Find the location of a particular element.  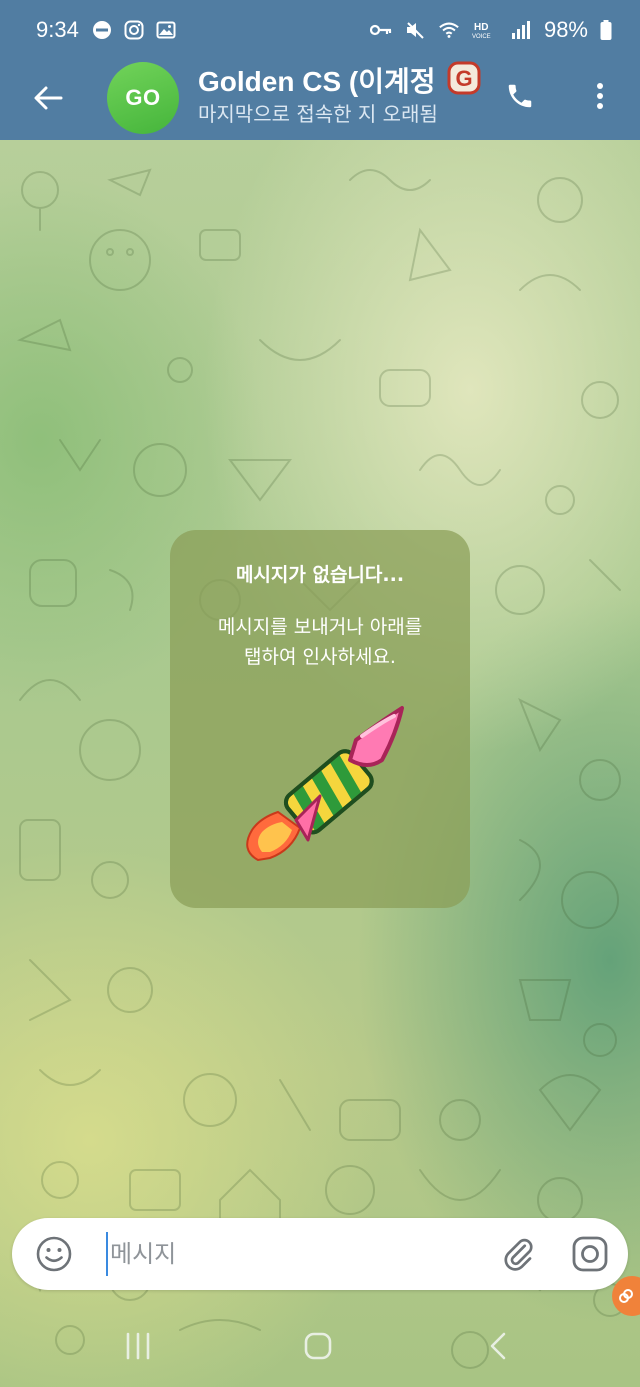

recents-button is located at coordinates (138, 1346).